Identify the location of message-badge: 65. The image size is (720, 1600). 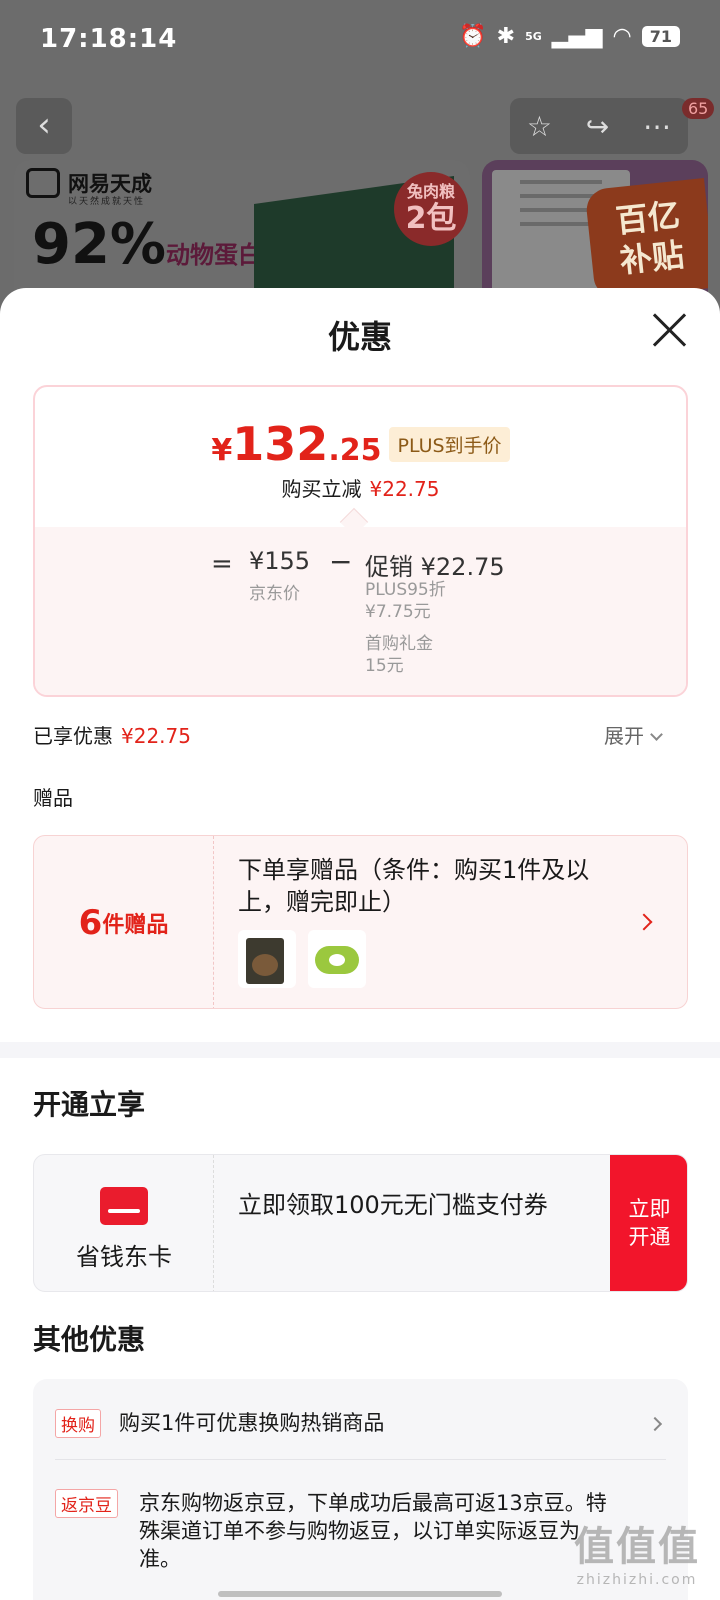
(698, 108).